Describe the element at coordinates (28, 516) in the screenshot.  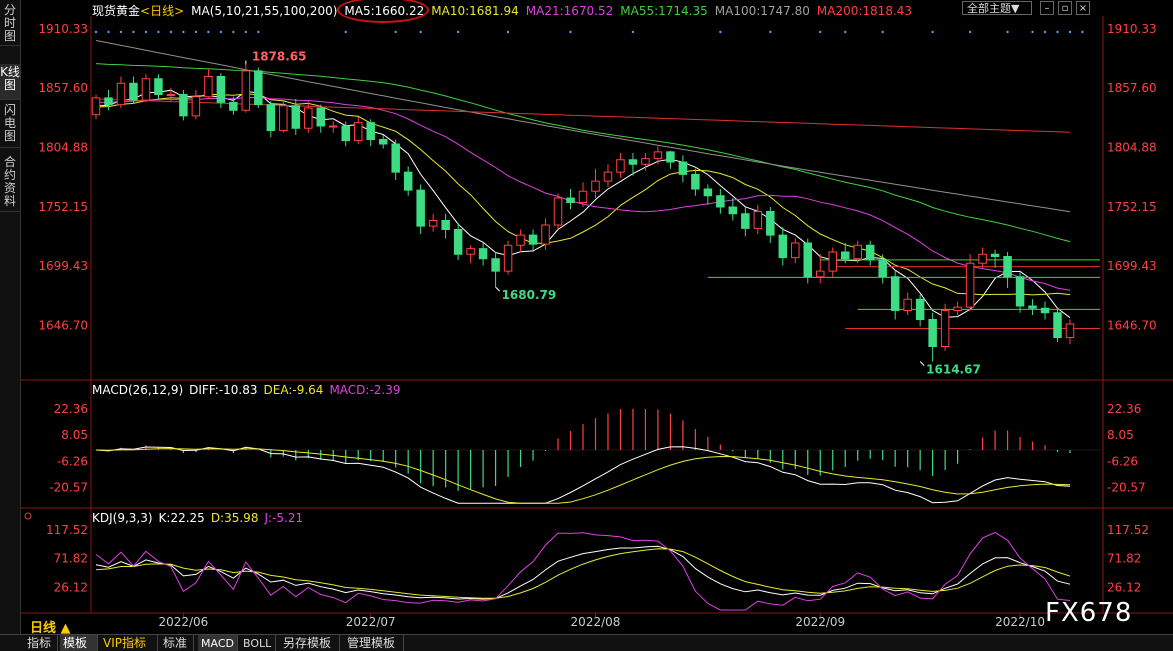
I see `kdj-settings-icon` at that location.